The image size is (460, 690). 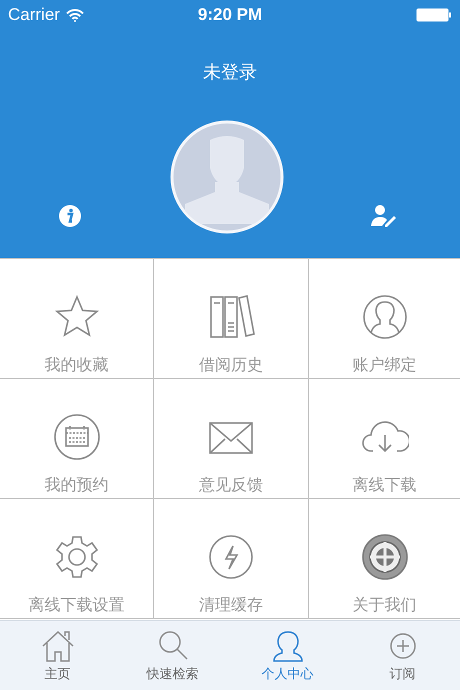 What do you see at coordinates (230, 15) in the screenshot?
I see `status-time: 9:20 PM` at bounding box center [230, 15].